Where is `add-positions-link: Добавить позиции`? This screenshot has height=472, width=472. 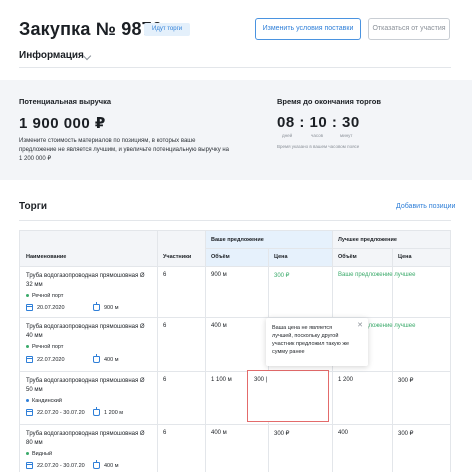
add-positions-link: Добавить позиции is located at coordinates (425, 206).